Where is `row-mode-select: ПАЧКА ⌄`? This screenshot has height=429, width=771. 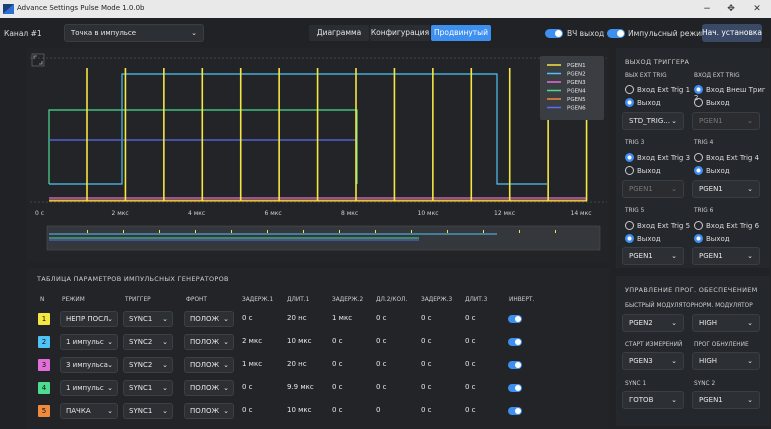
row-mode-select: ПАЧКА ⌄ is located at coordinates (89, 411).